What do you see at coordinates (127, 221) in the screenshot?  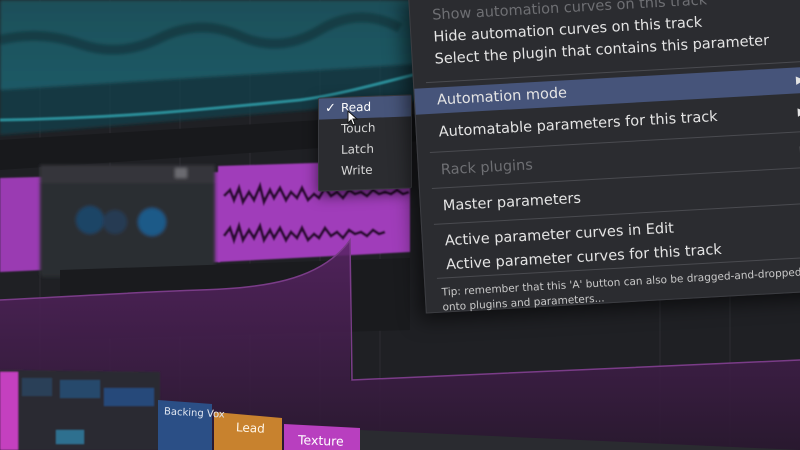 I see `plugin-window` at bounding box center [127, 221].